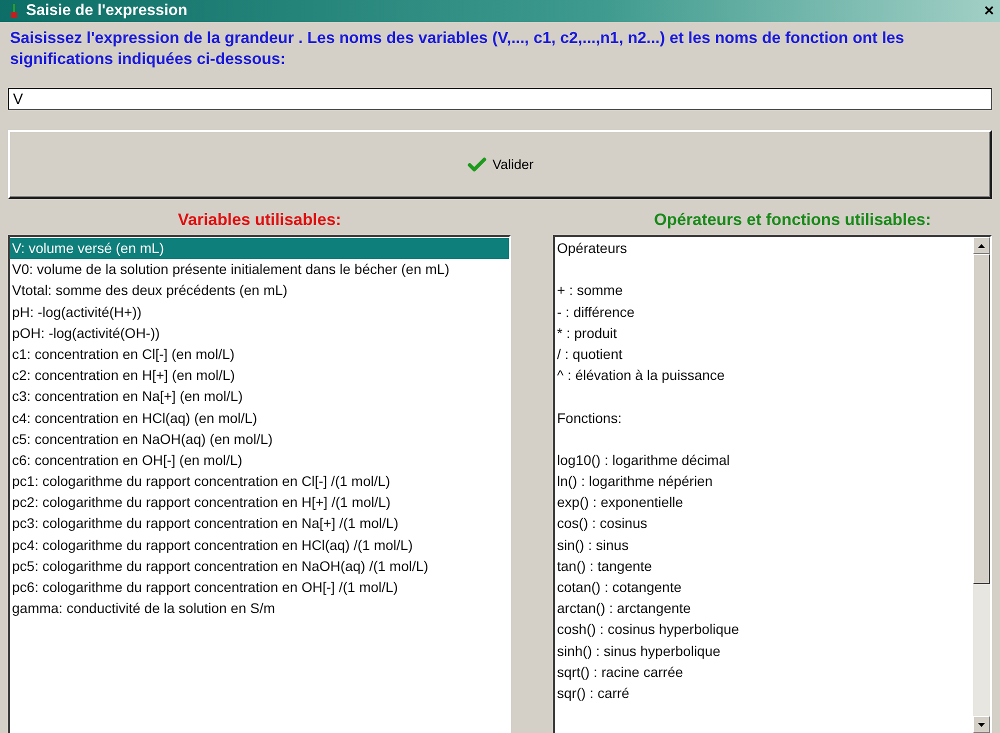  I want to click on operator-item: sinh() : sinus hyperbolique, so click(639, 651).